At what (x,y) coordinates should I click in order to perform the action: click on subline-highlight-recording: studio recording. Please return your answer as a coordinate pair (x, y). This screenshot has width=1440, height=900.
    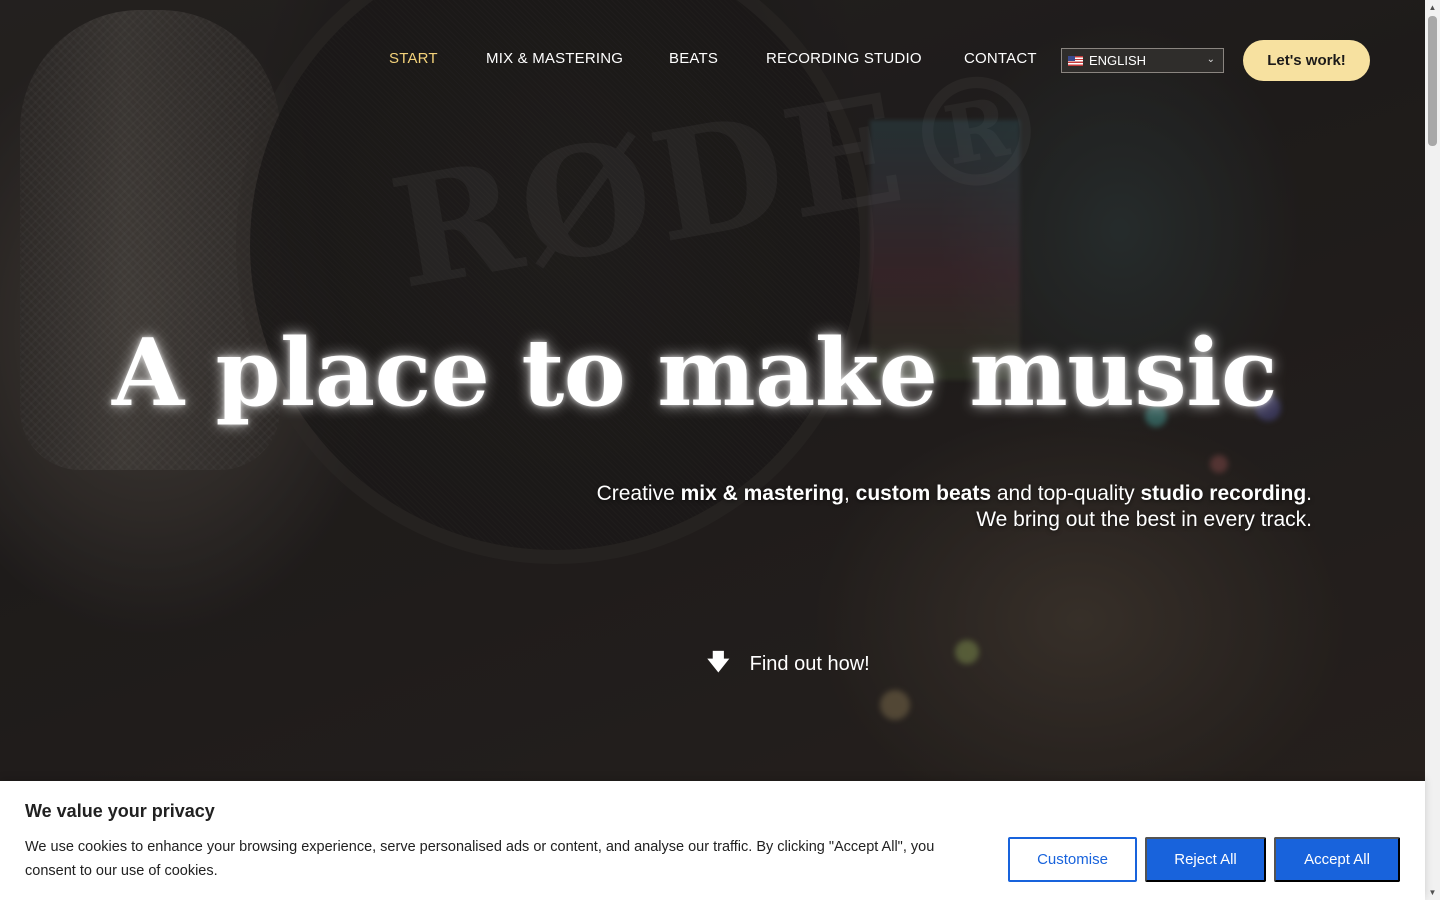
    Looking at the image, I should click on (1223, 493).